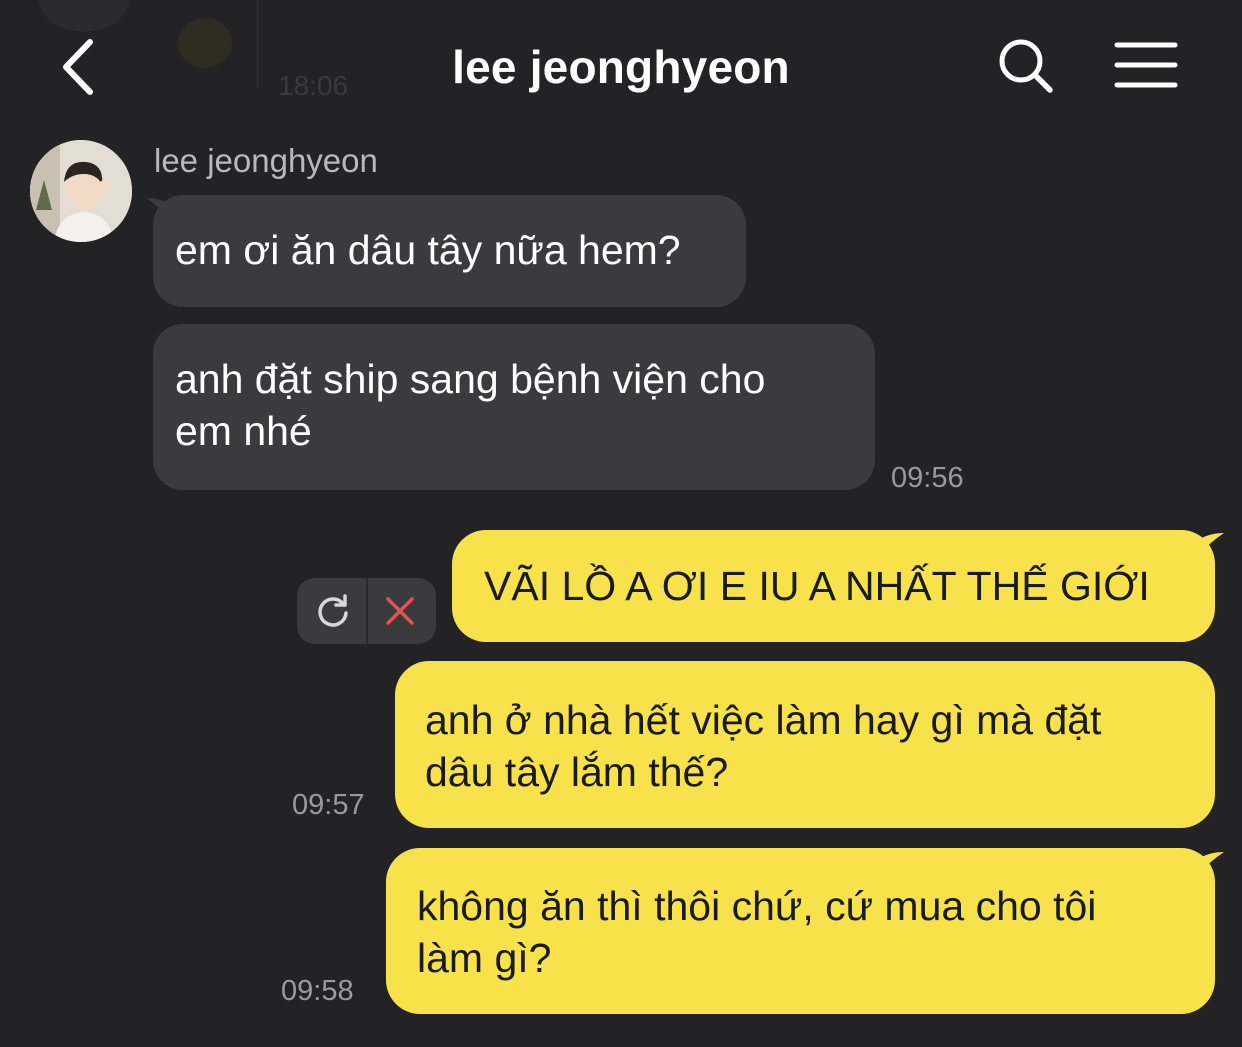  Describe the element at coordinates (333, 611) in the screenshot. I see `refresh-icon` at that location.